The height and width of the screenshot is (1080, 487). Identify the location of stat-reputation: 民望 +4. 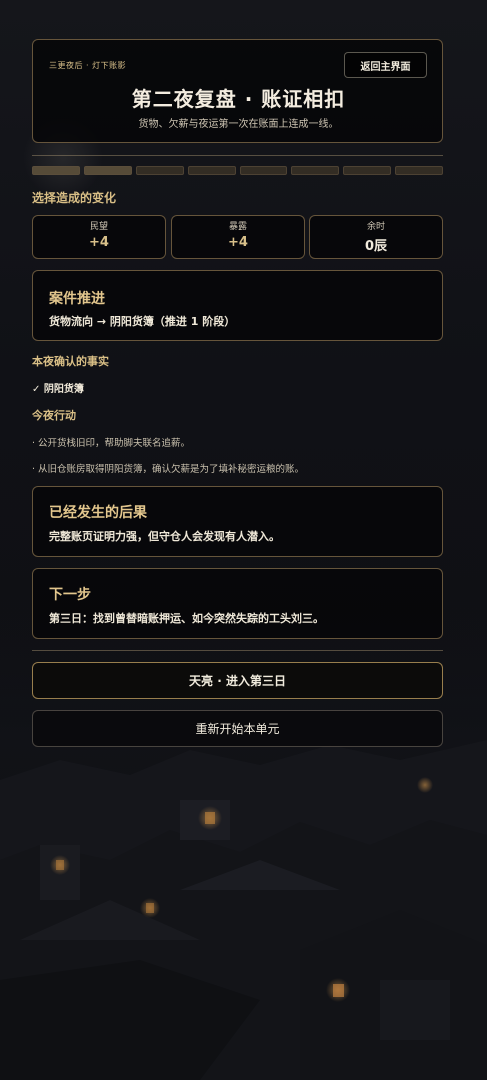
(99, 237).